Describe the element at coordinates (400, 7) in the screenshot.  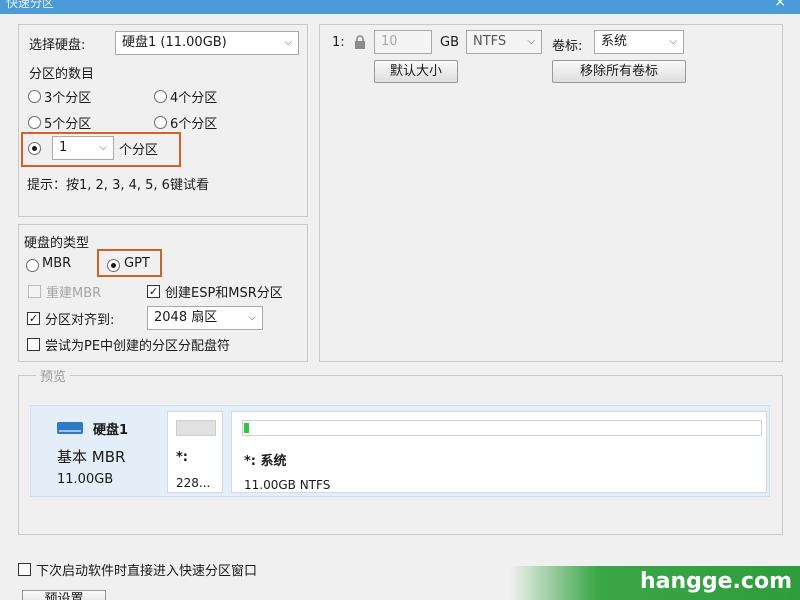
I see `title-bar: 快速分区 ×` at that location.